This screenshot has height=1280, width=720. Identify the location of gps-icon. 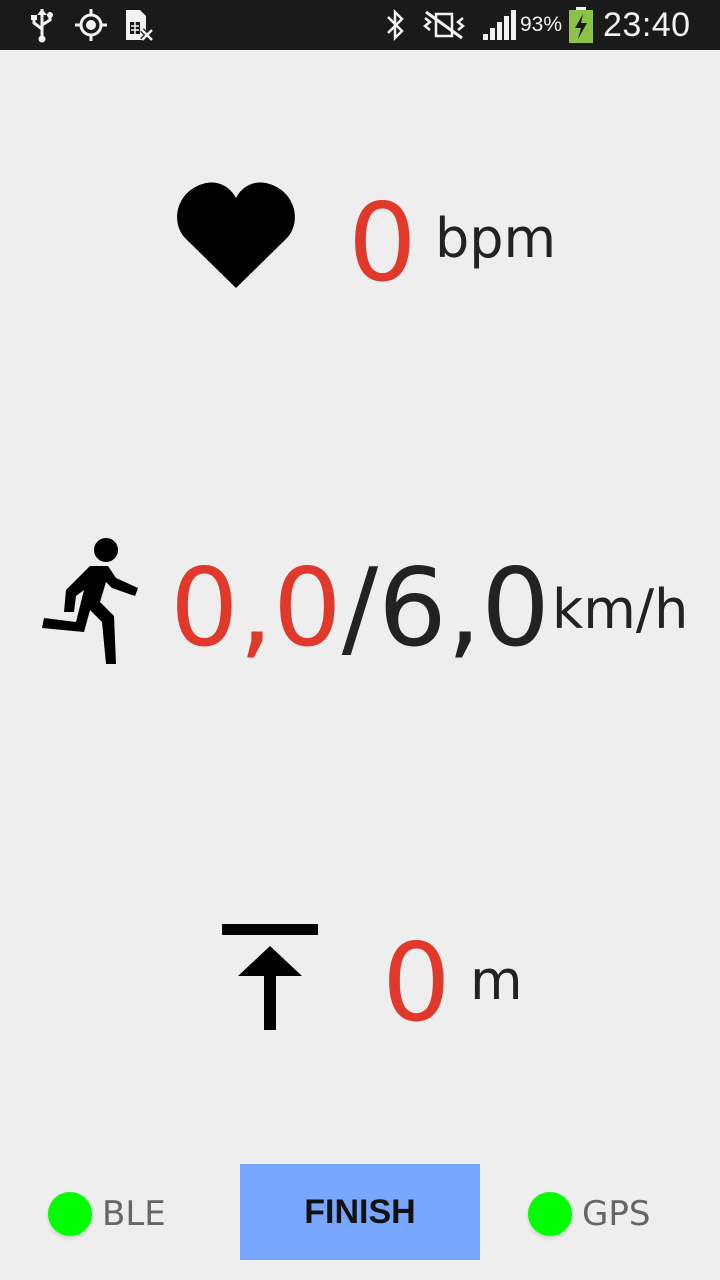
(91, 25).